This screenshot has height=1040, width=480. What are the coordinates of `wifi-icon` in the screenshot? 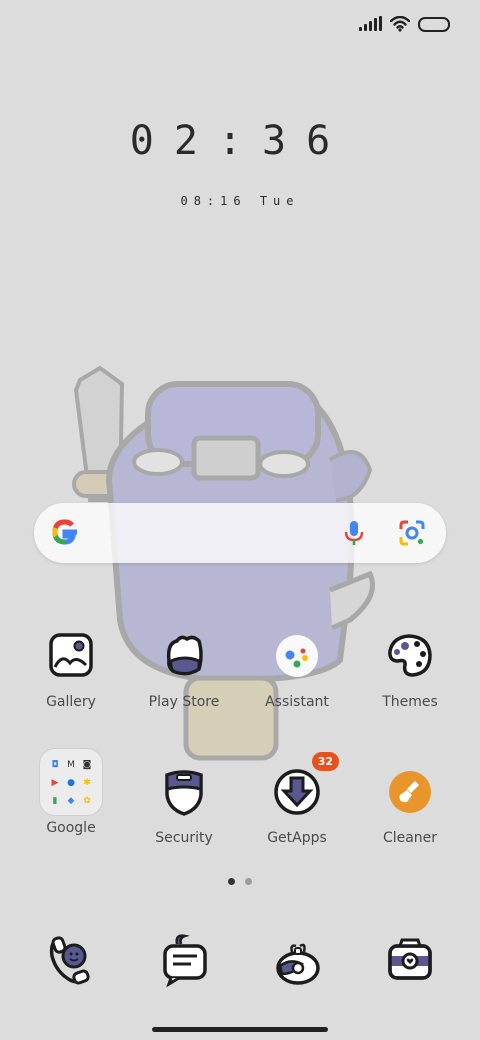 It's located at (400, 24).